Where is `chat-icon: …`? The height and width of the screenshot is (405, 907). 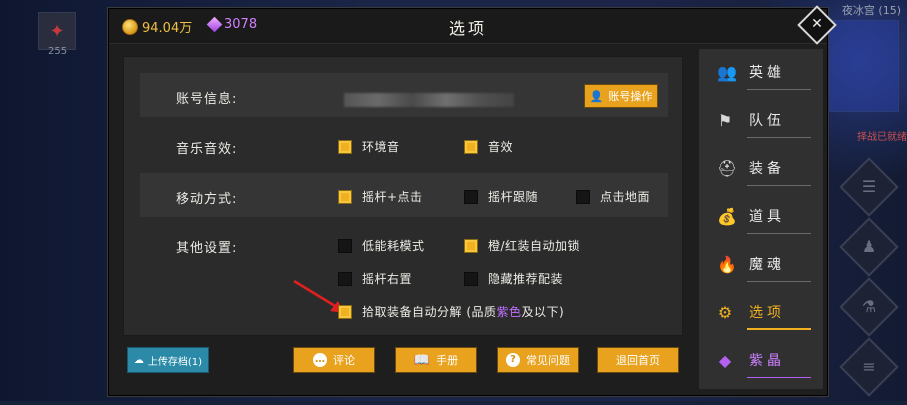
chat-icon: … is located at coordinates (320, 360).